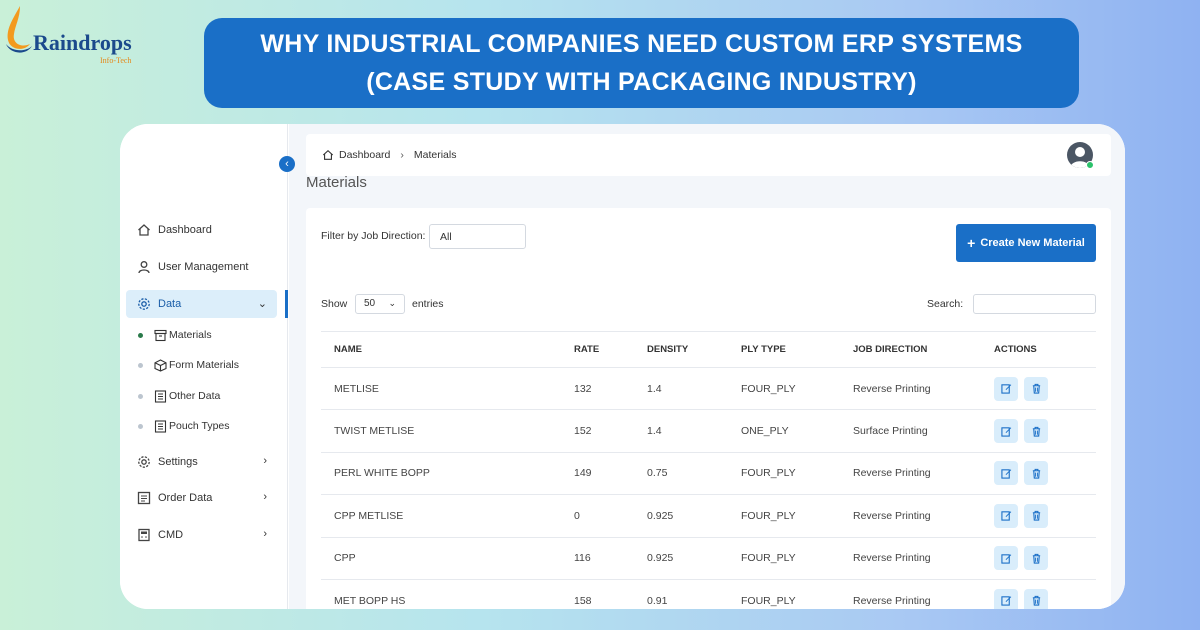  What do you see at coordinates (784, 431) in the screenshot?
I see `cell-ply-type: ONE_PLY` at bounding box center [784, 431].